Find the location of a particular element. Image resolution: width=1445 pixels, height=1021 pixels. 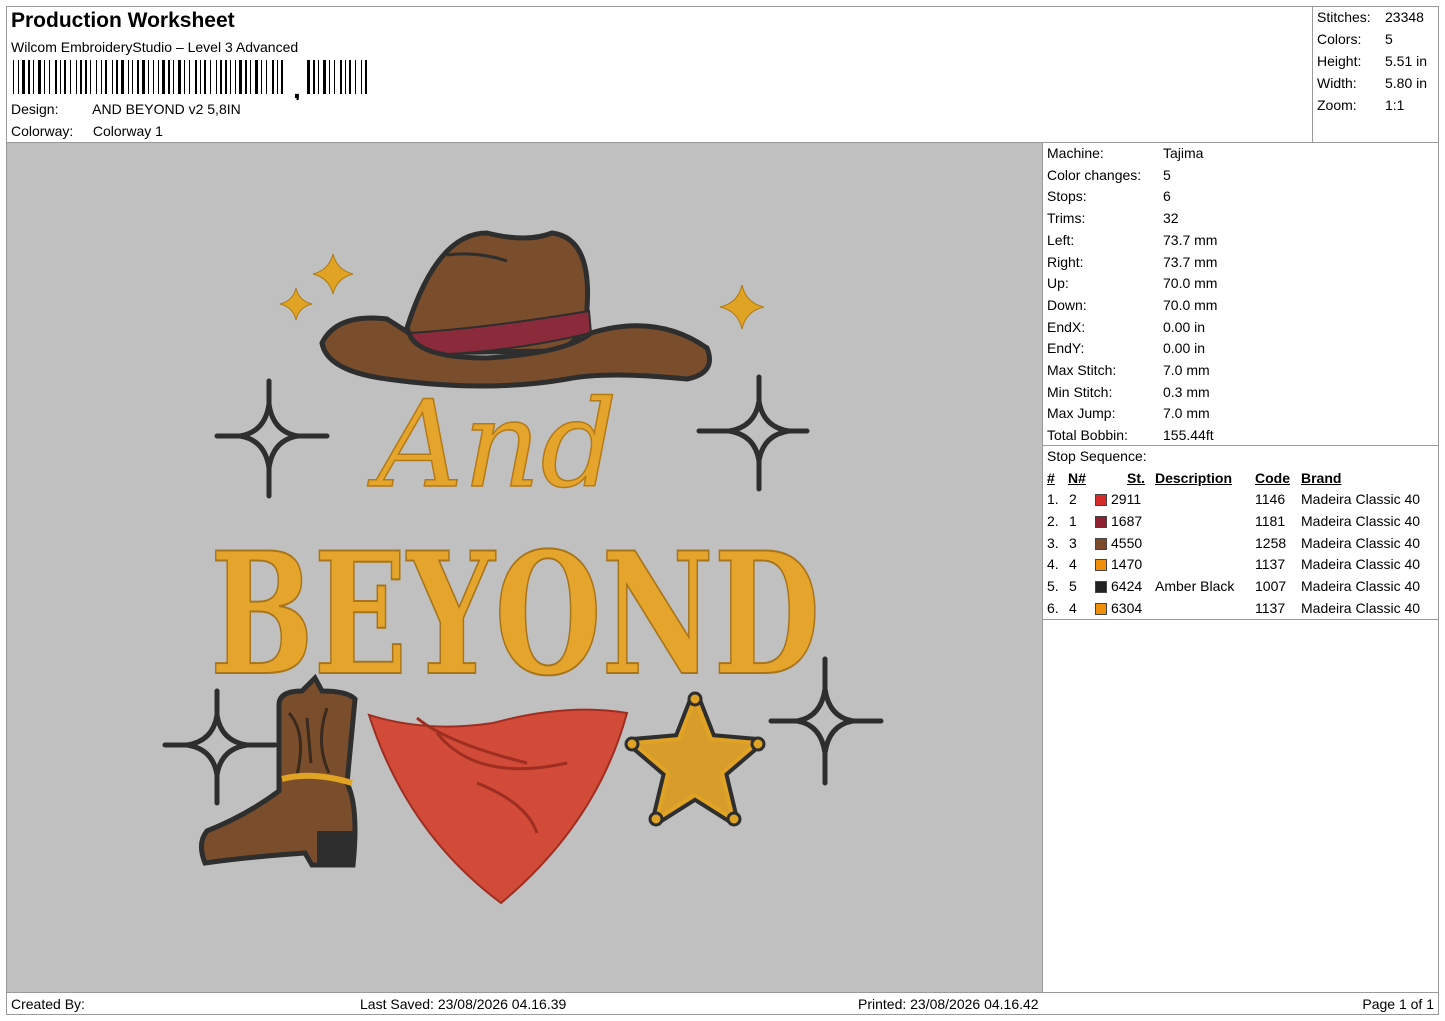

machine-label: Machine: is located at coordinates (1075, 153).